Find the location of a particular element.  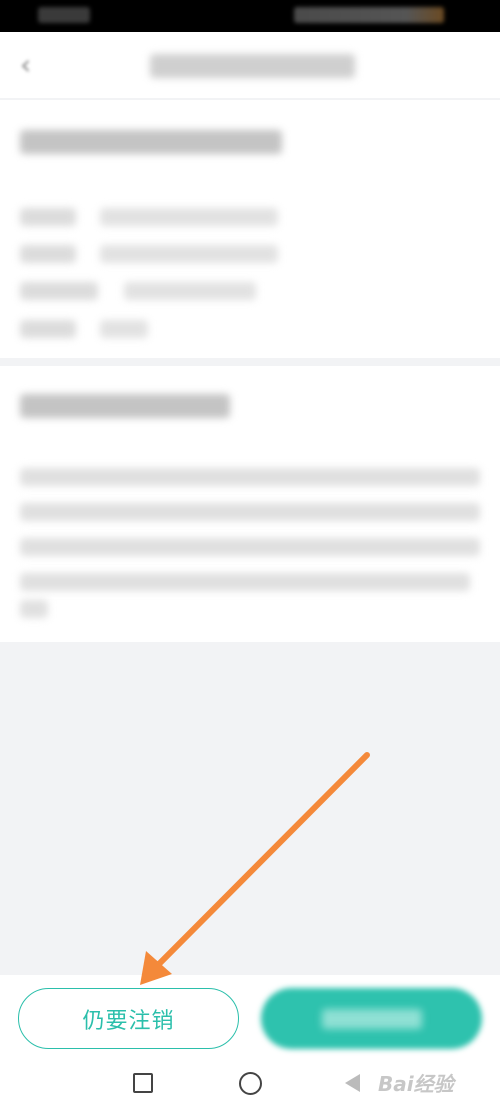

page-title is located at coordinates (252, 66).